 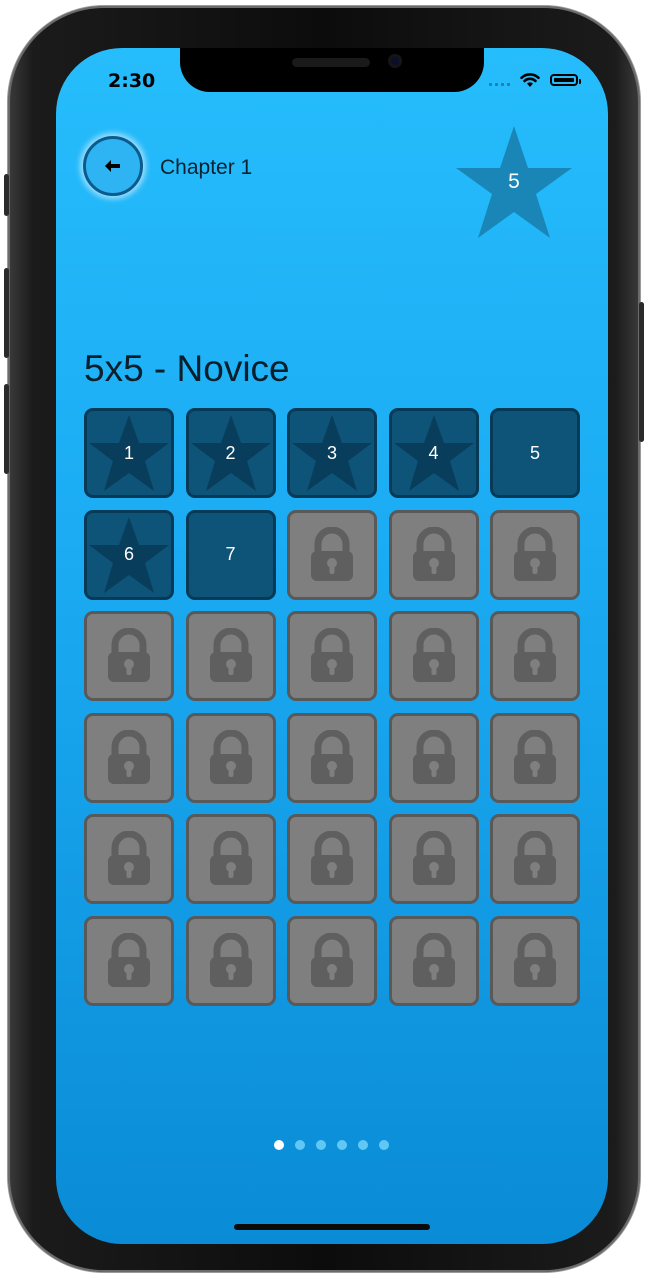 What do you see at coordinates (332, 70) in the screenshot?
I see `notch` at bounding box center [332, 70].